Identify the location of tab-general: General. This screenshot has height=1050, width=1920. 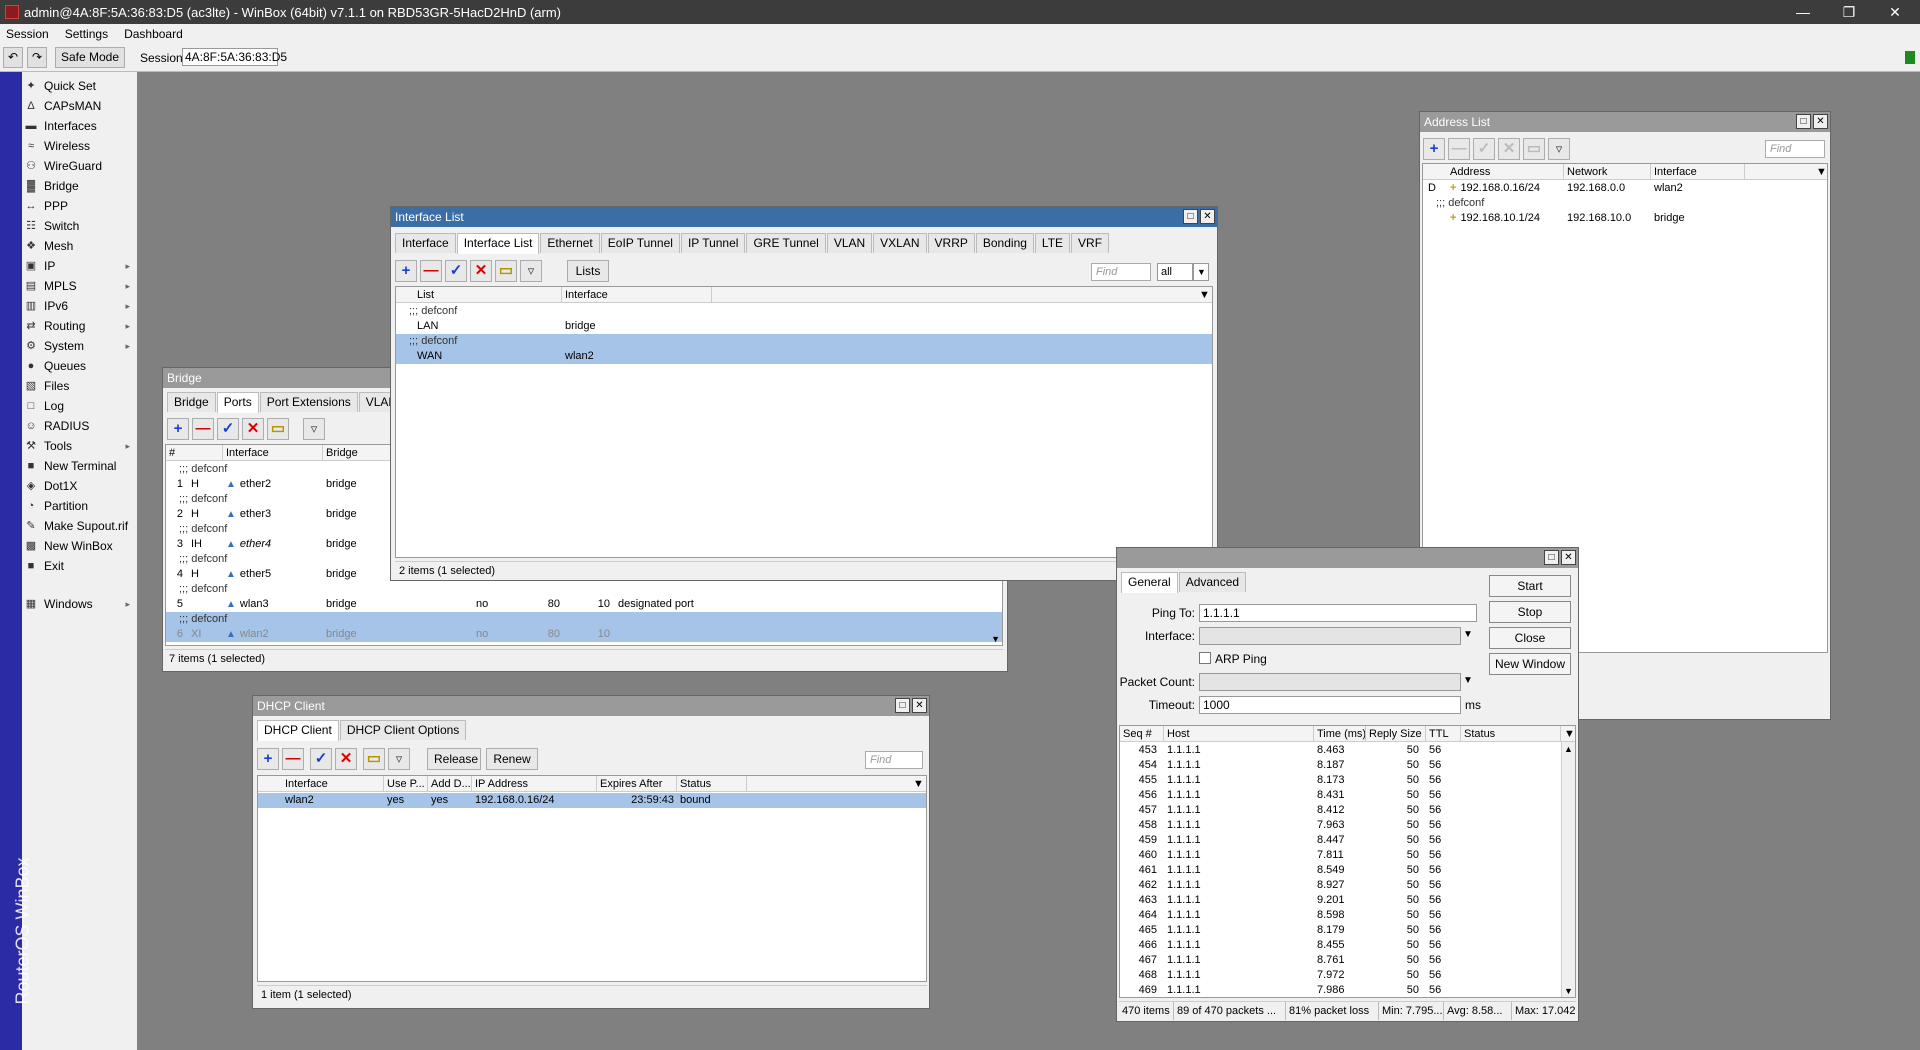
(1149, 582).